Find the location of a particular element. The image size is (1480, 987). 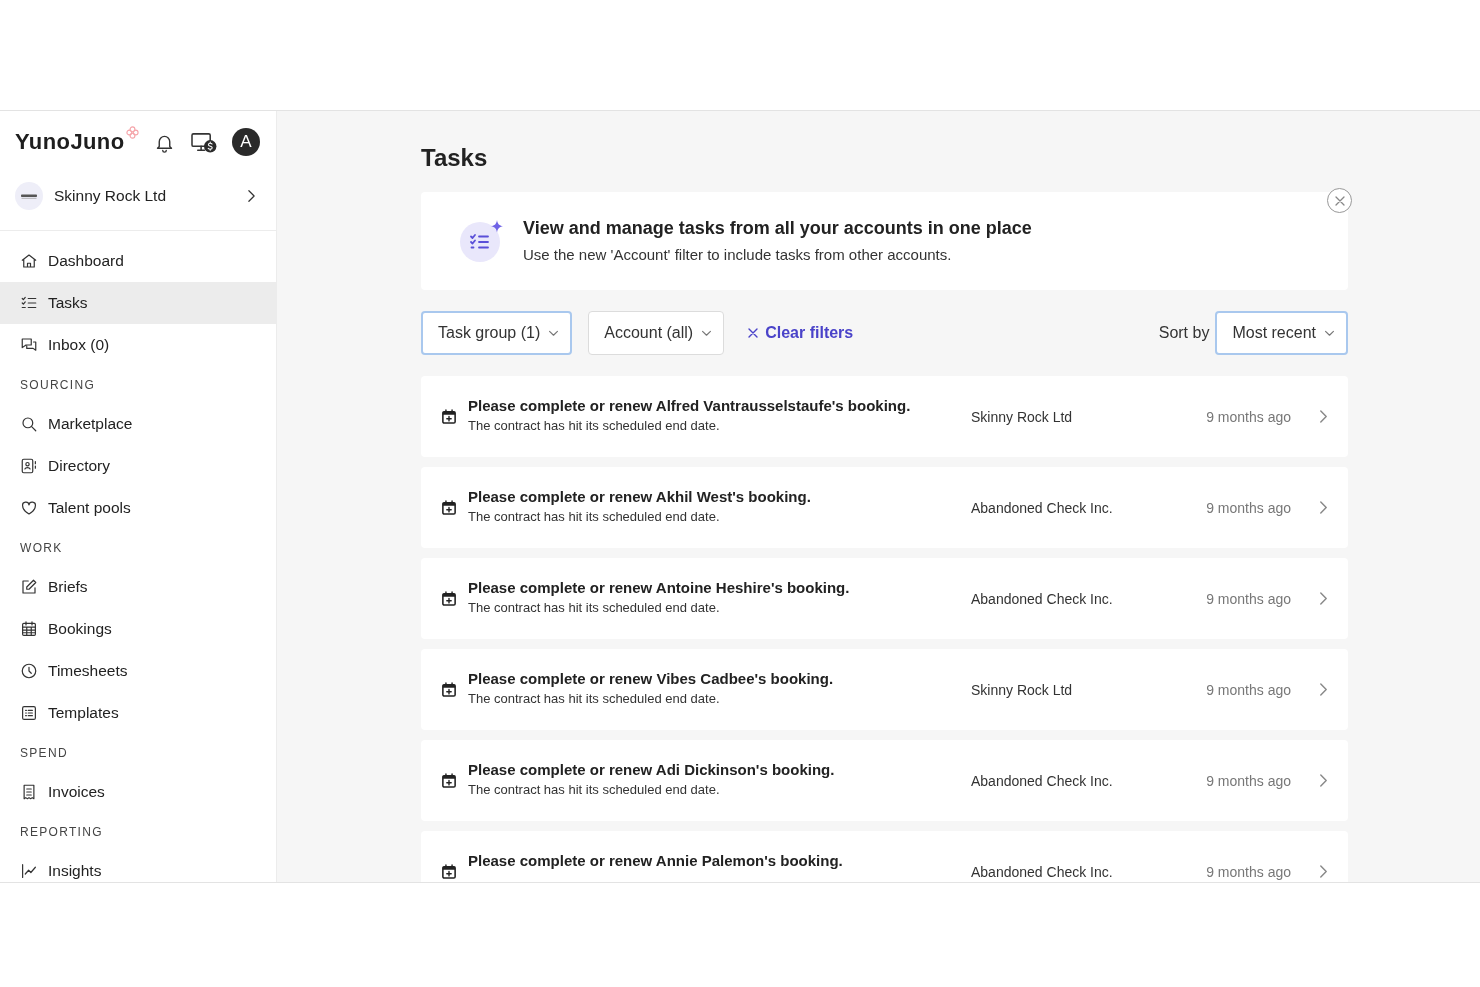

nav-item: Directory is located at coordinates (138, 466).